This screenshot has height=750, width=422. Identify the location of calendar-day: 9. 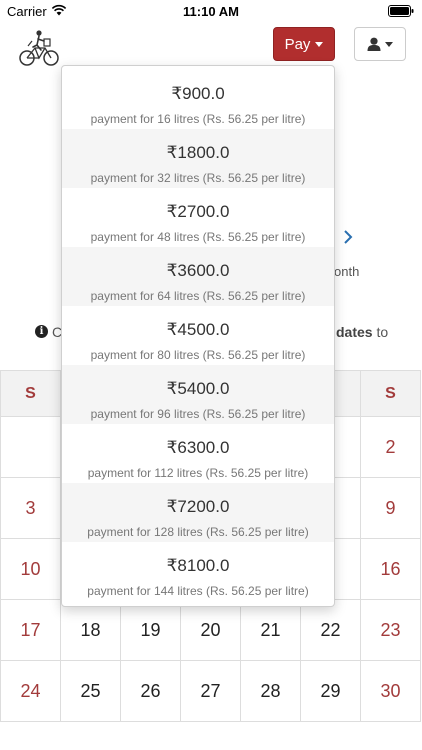
(391, 508).